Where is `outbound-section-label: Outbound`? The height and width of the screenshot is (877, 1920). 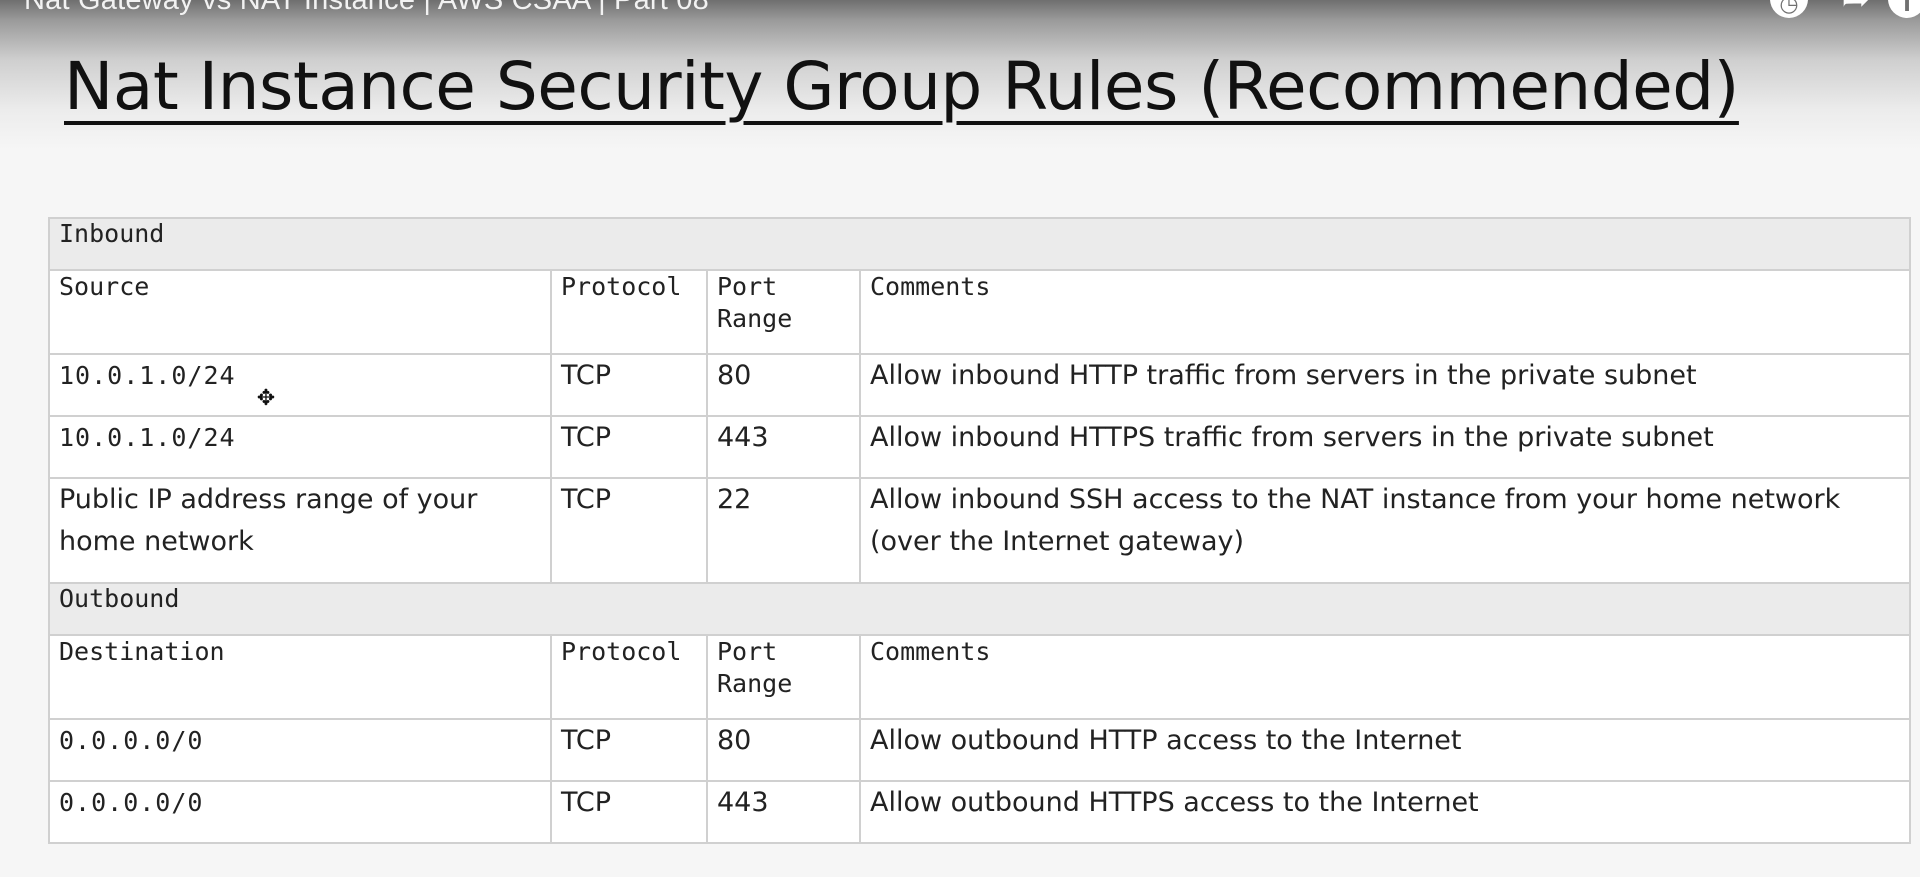
outbound-section-label: Outbound is located at coordinates (979, 609).